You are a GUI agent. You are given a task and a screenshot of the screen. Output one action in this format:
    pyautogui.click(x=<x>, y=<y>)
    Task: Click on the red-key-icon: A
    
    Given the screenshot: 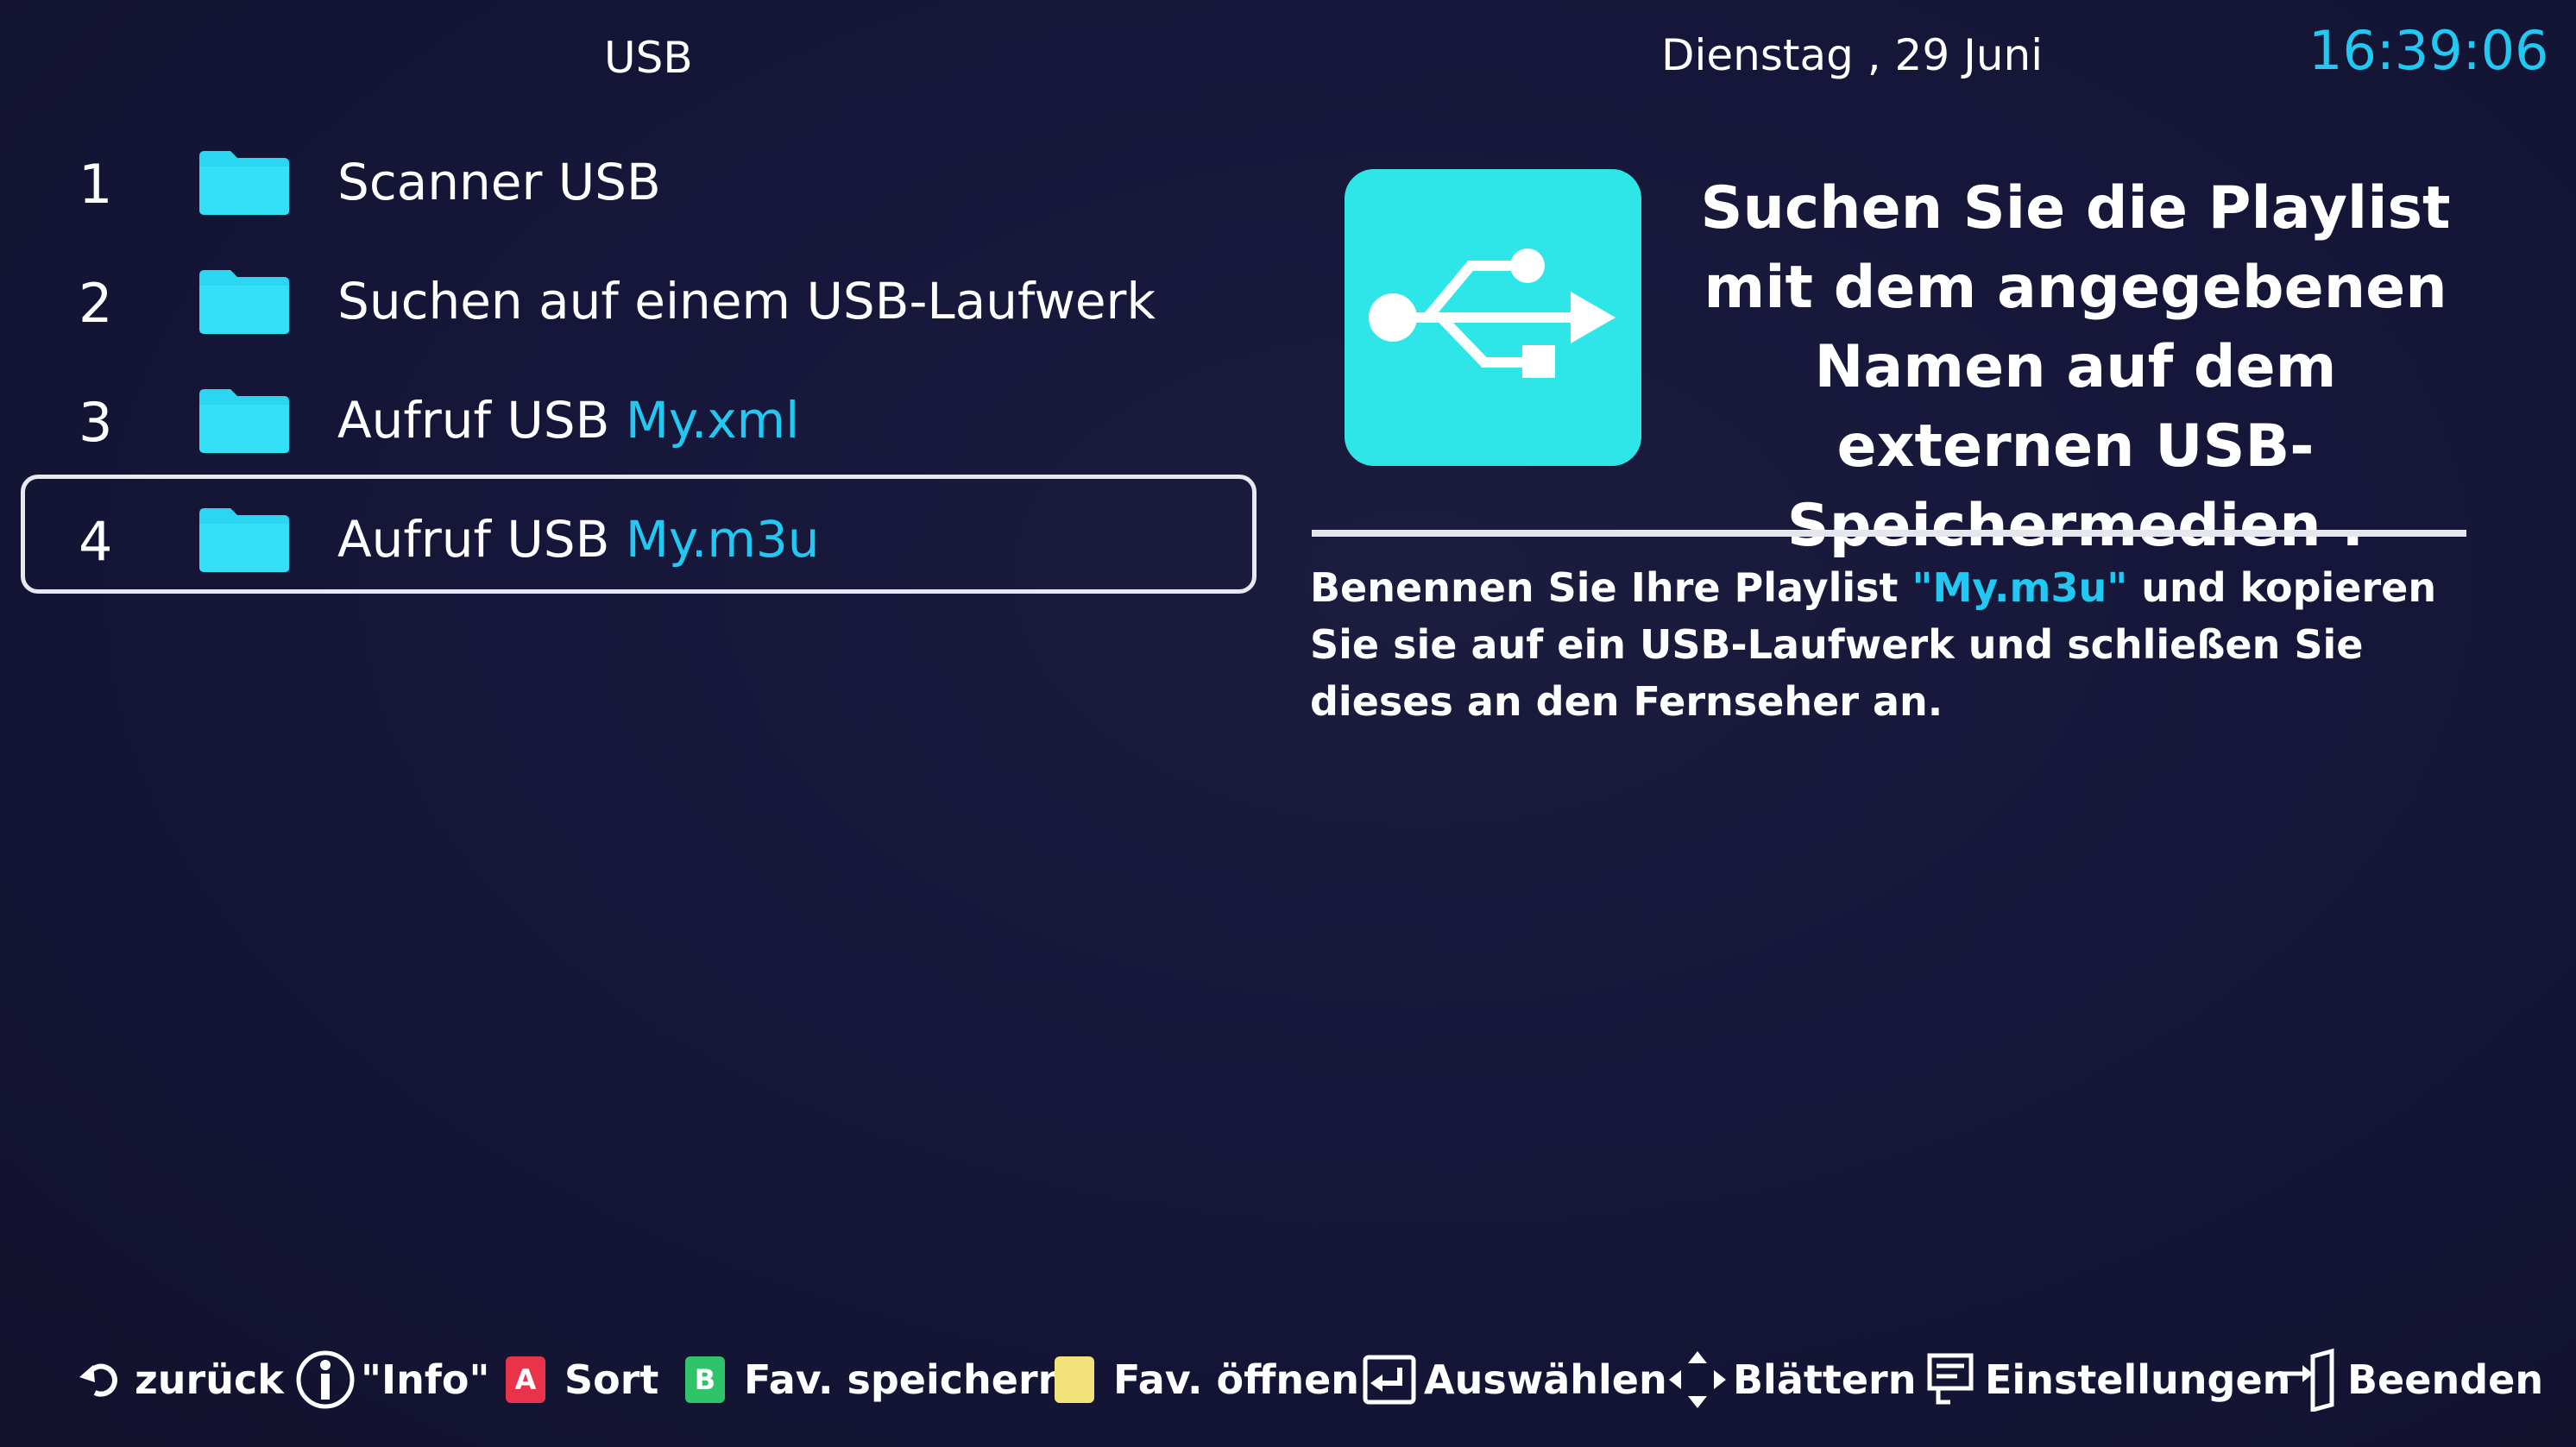 What is the action you would take?
    pyautogui.click(x=525, y=1379)
    